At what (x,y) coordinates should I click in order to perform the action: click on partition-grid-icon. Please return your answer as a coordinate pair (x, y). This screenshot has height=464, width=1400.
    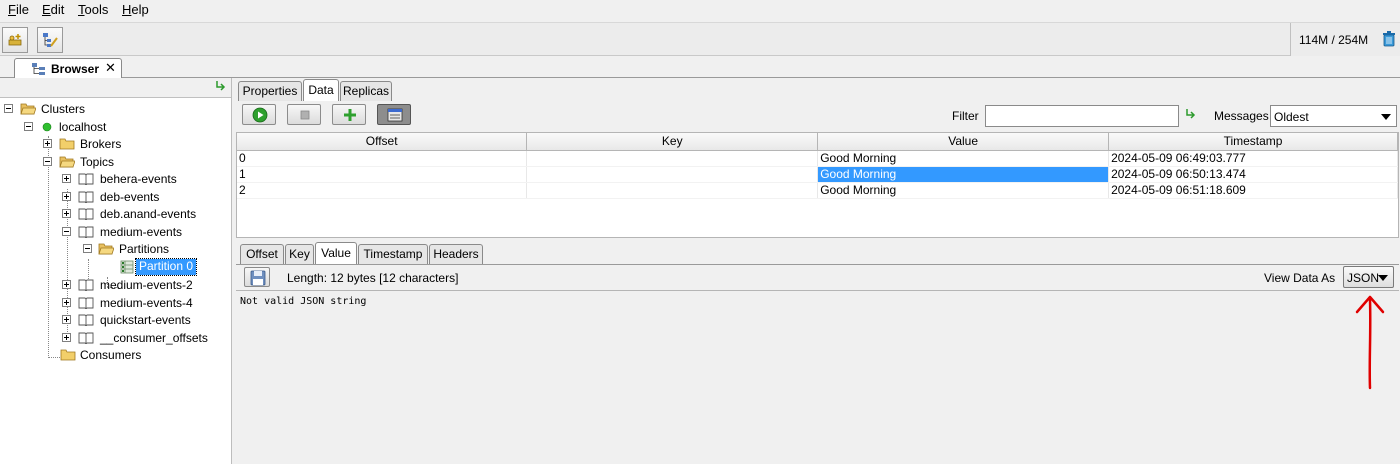
    Looking at the image, I should click on (127, 267).